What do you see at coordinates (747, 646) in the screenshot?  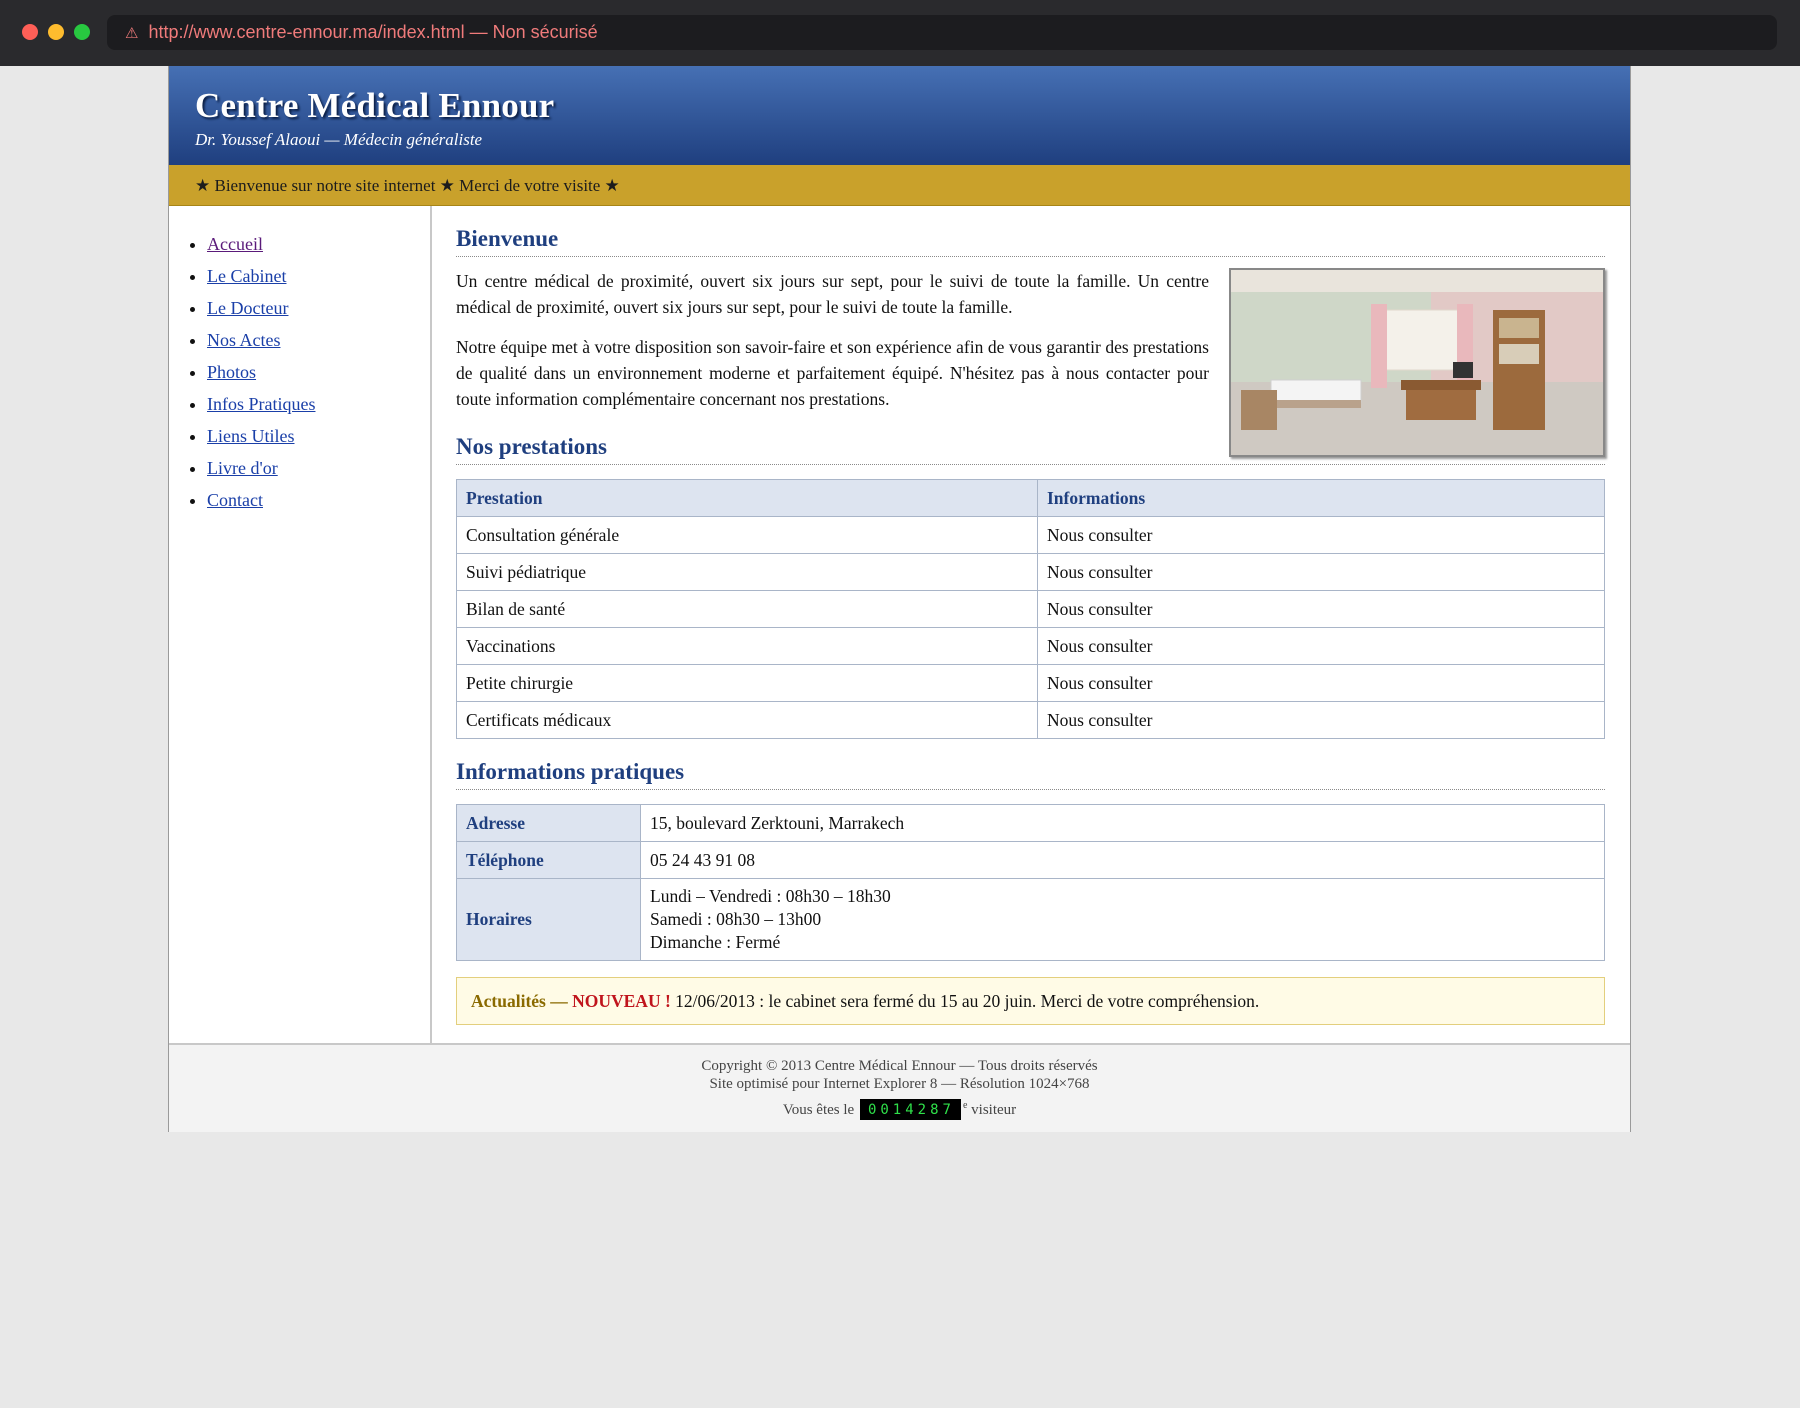 I see `prestation-name: Vaccinations` at bounding box center [747, 646].